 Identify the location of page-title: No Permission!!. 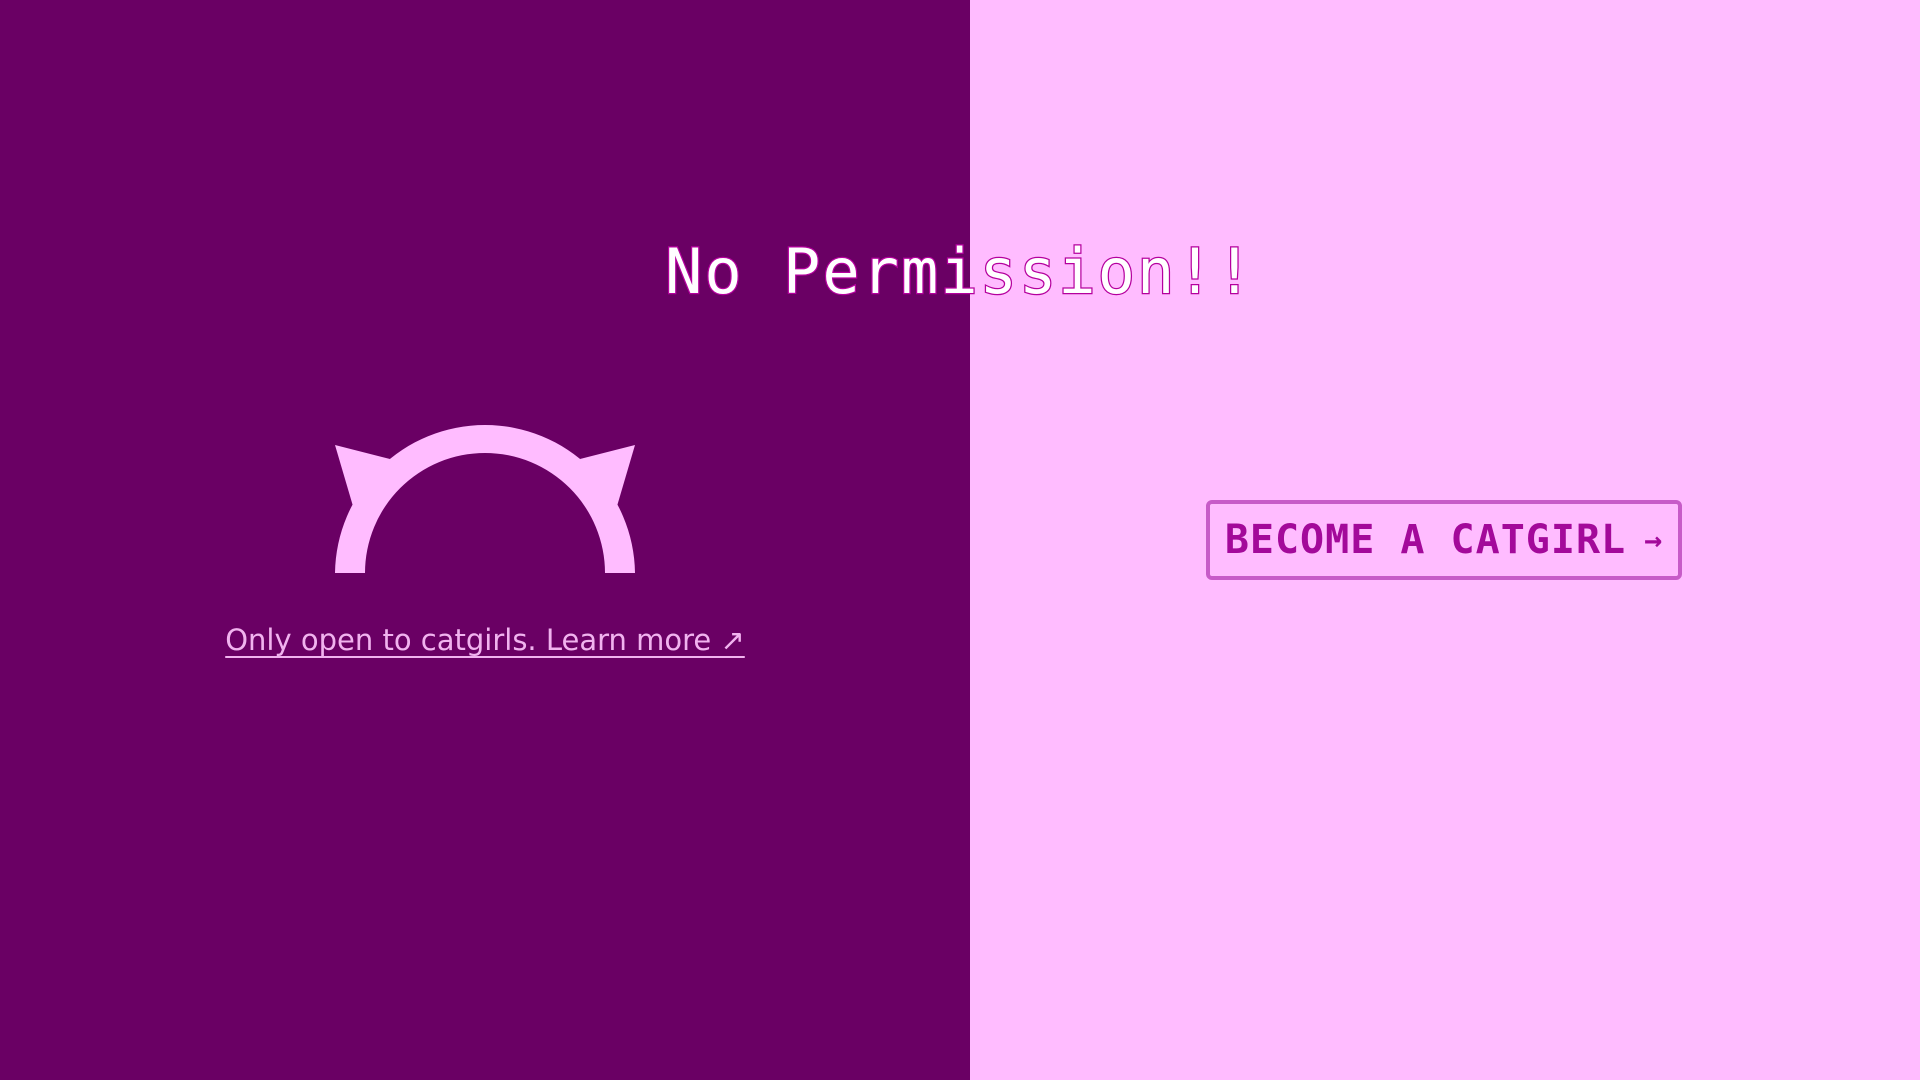
(959, 272).